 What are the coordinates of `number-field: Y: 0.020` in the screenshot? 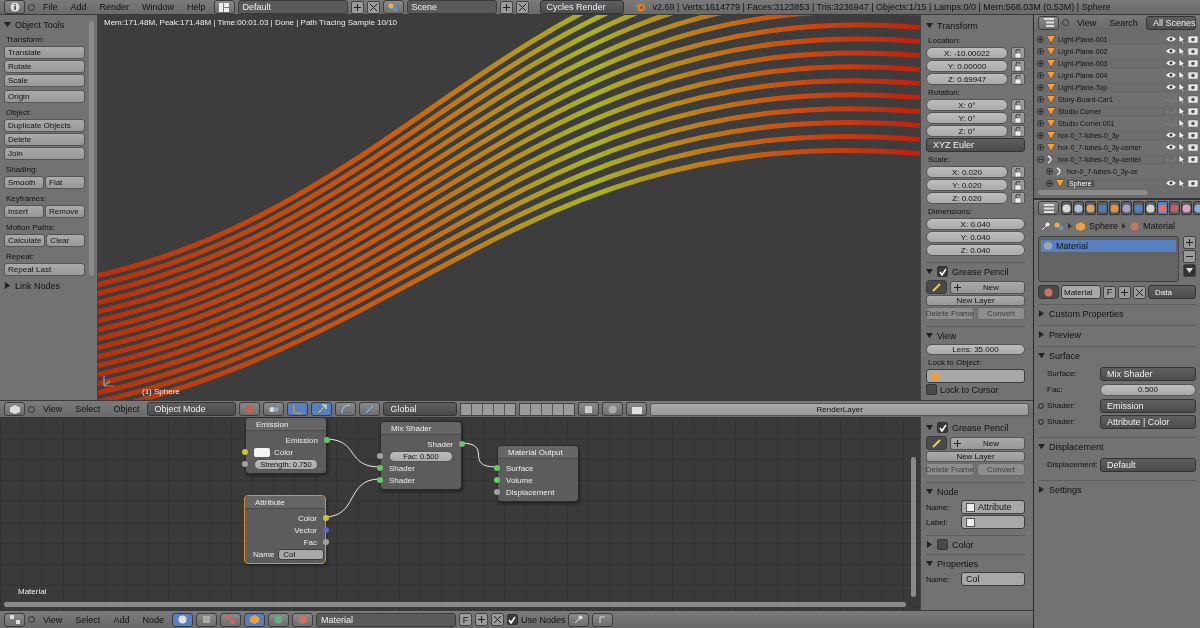 It's located at (967, 185).